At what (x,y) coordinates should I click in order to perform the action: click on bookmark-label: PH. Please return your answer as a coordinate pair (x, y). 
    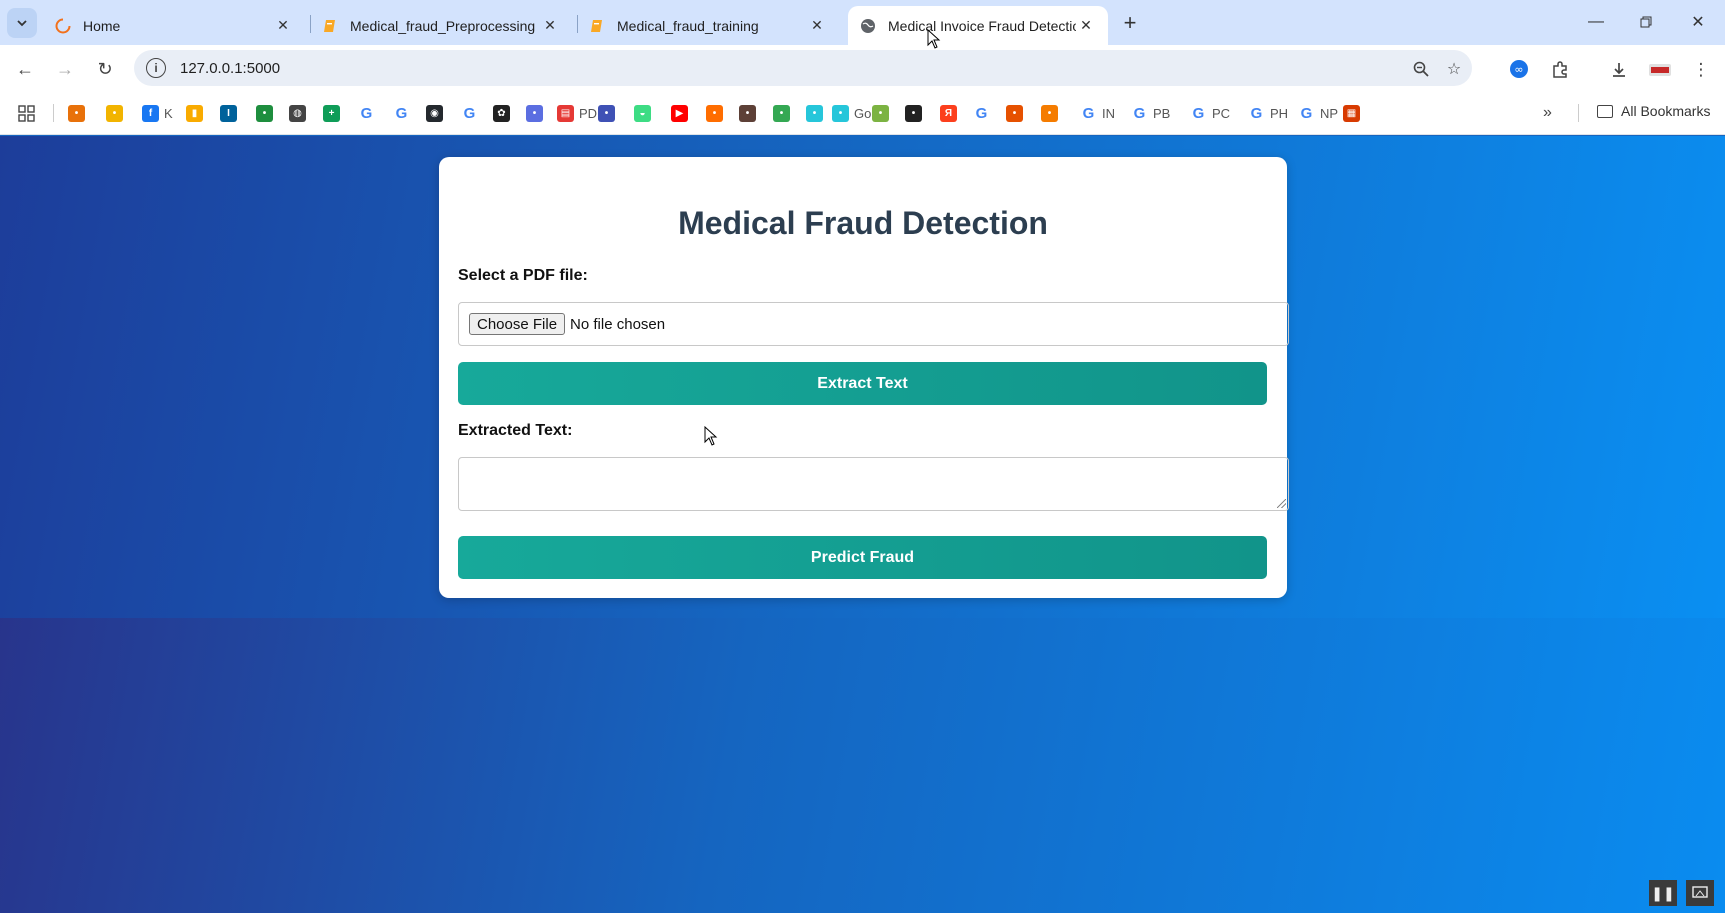
    Looking at the image, I should click on (1279, 113).